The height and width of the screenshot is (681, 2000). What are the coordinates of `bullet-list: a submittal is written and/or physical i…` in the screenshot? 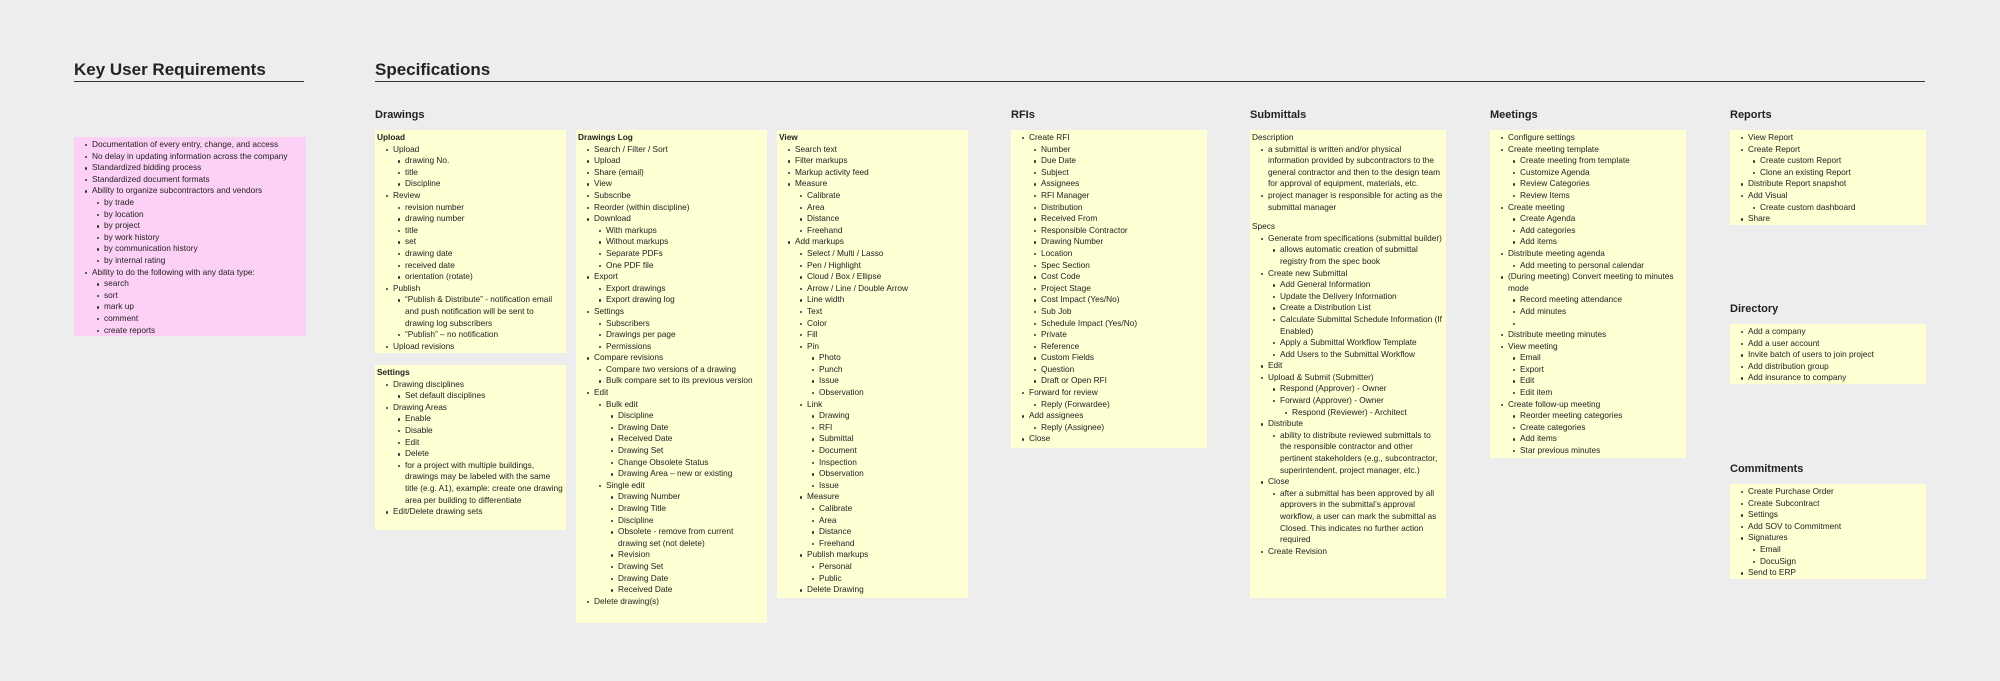 It's located at (1347, 179).